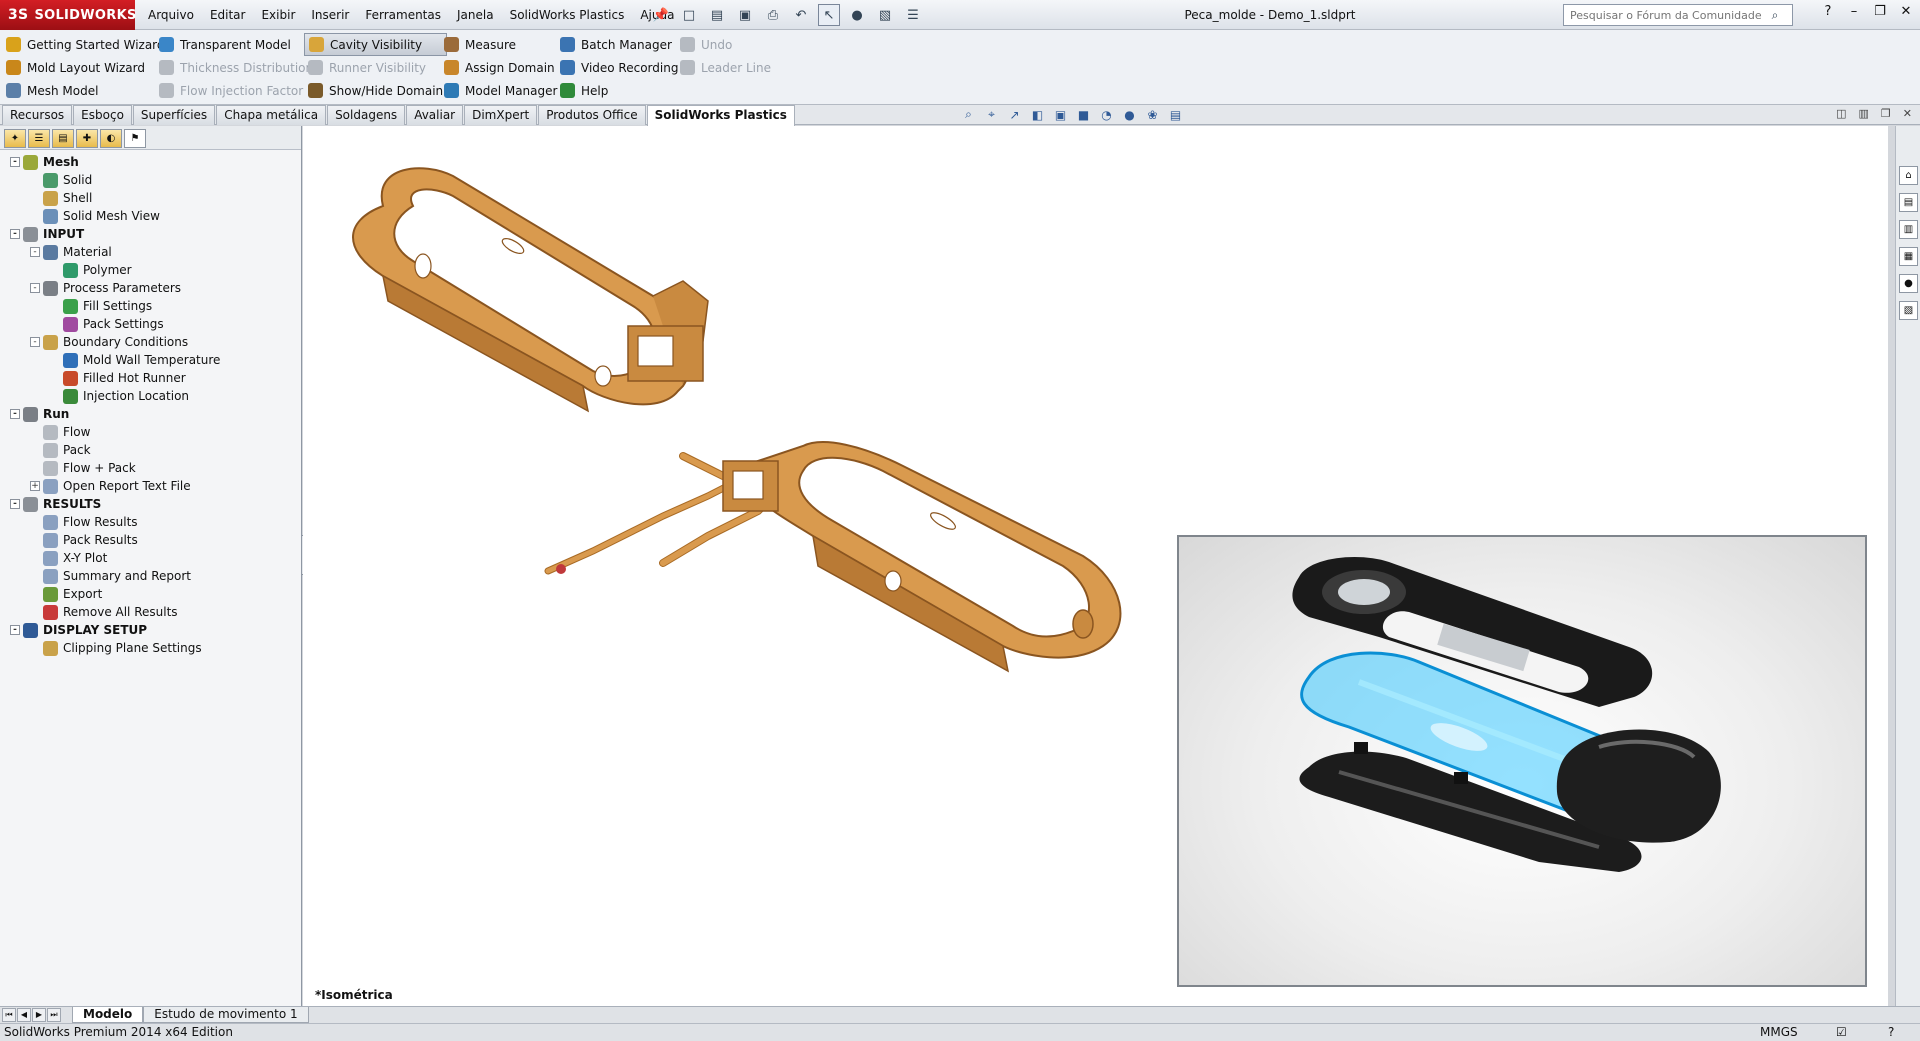 This screenshot has width=1920, height=1041. Describe the element at coordinates (330, 15) in the screenshot. I see `menu-item-inserir: Inserir` at that location.